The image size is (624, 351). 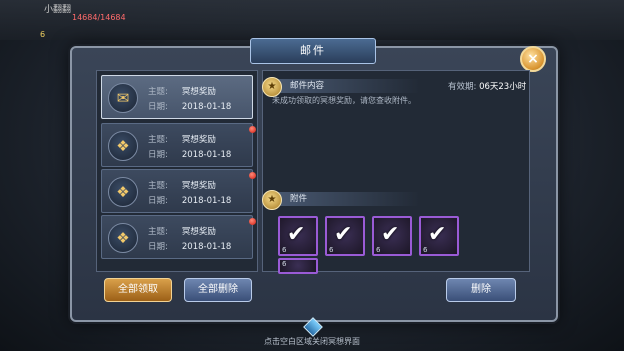 I want to click on mail-body: 未成功领取的冥想奖励，请您查收附件。, so click(x=344, y=100).